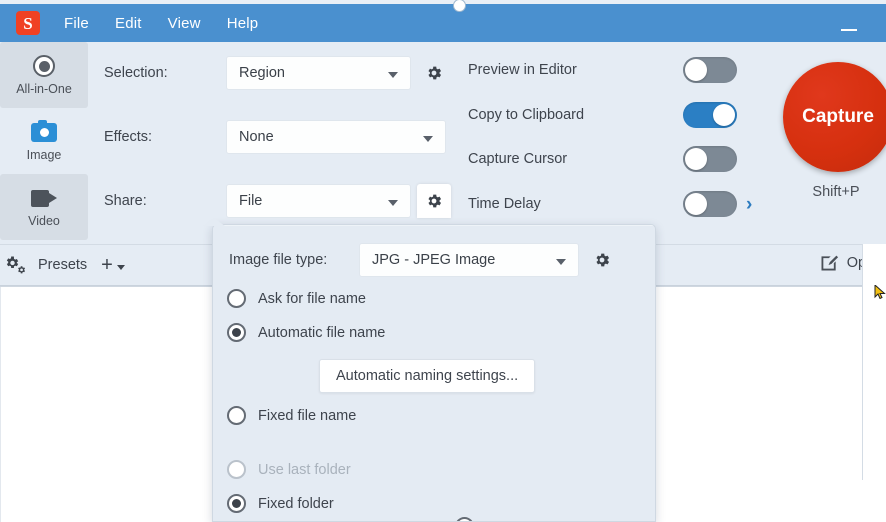 This screenshot has height=522, width=886. What do you see at coordinates (128, 23) in the screenshot?
I see `menu-item-edit: Edit` at bounding box center [128, 23].